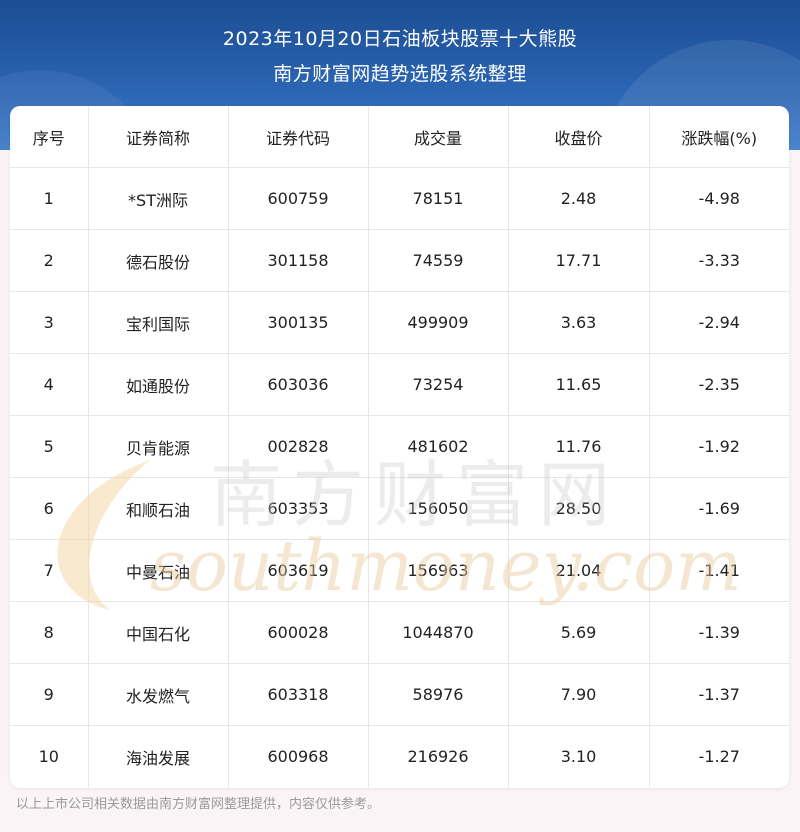 This screenshot has height=832, width=800. What do you see at coordinates (49, 137) in the screenshot?
I see `col-header-index: 序号` at bounding box center [49, 137].